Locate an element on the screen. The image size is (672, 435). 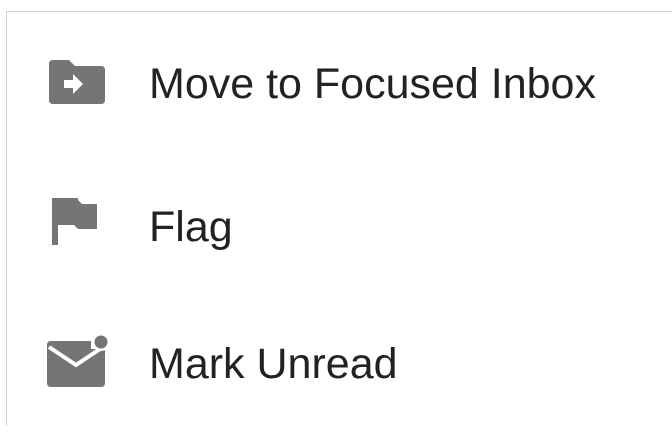
menu-item-label: Flag is located at coordinates (191, 227).